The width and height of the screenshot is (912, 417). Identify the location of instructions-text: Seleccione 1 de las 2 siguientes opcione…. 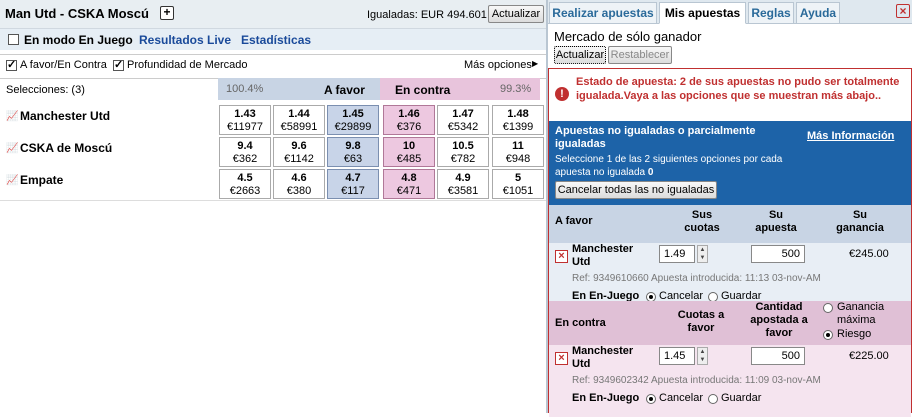
(669, 166).